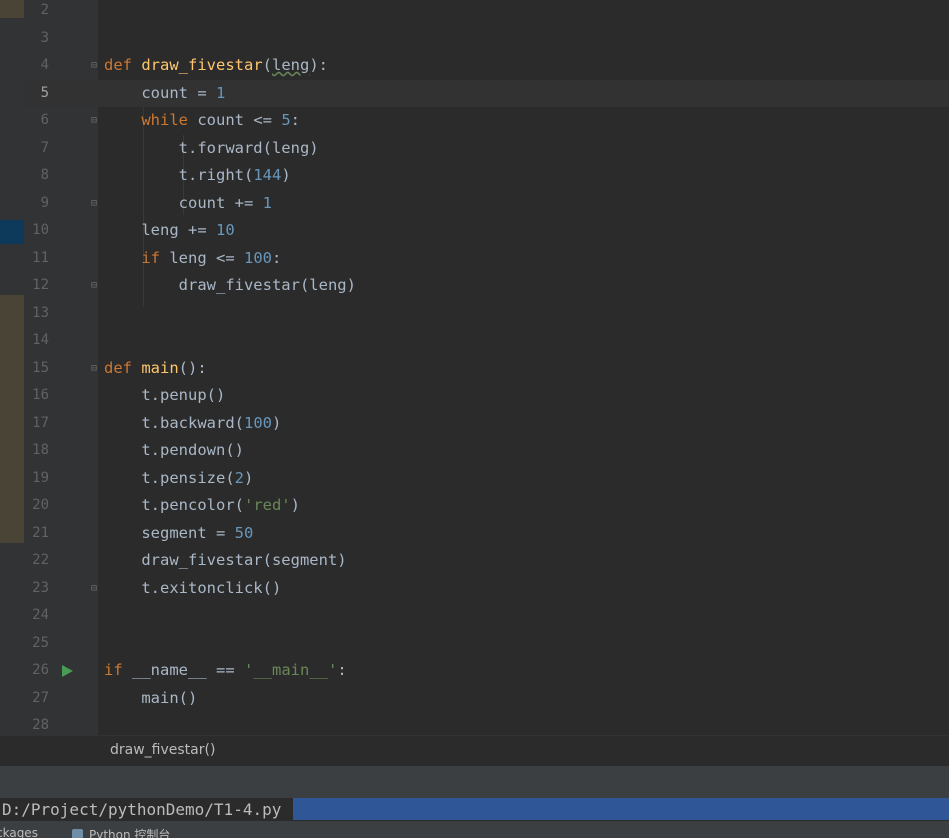 Image resolution: width=949 pixels, height=838 pixels. What do you see at coordinates (44, 92) in the screenshot?
I see `line-number: 5` at bounding box center [44, 92].